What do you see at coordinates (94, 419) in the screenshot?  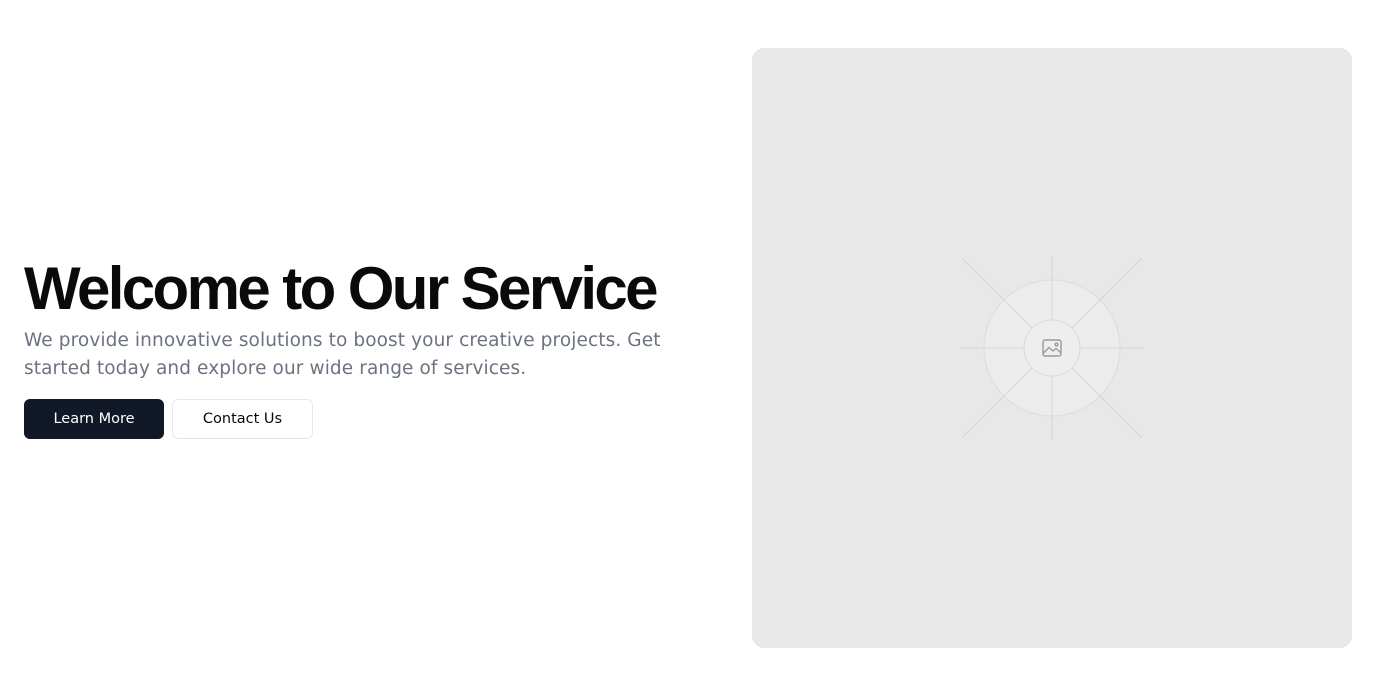 I see `learn-more-button: Learn More` at bounding box center [94, 419].